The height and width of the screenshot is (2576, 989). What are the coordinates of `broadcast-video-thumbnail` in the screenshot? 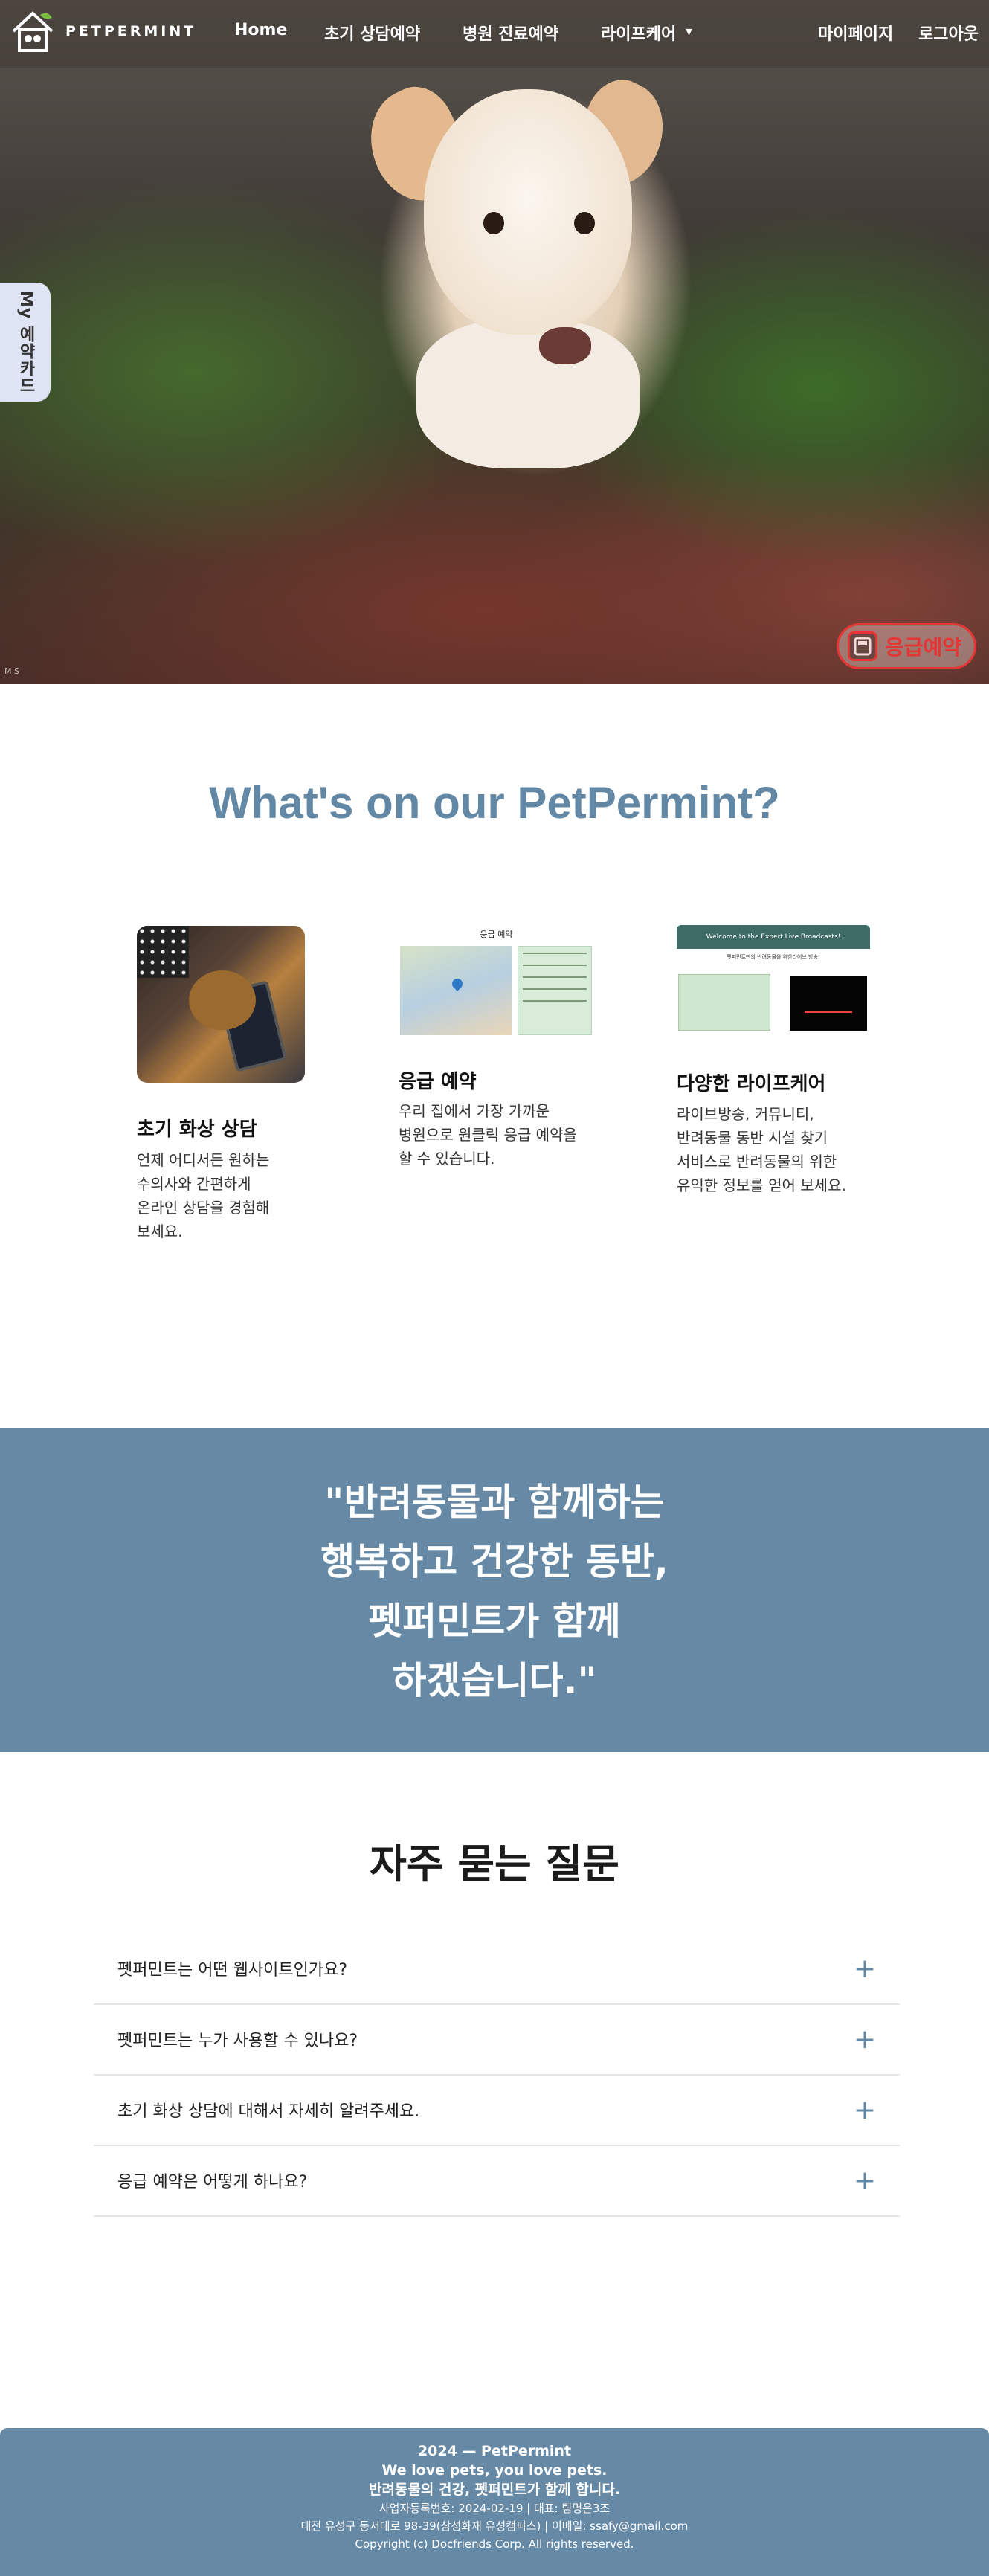 It's located at (828, 1003).